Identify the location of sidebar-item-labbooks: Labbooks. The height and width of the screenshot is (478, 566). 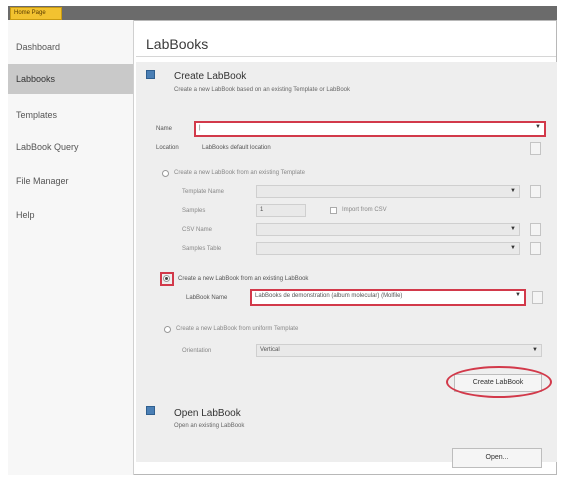
(70, 79).